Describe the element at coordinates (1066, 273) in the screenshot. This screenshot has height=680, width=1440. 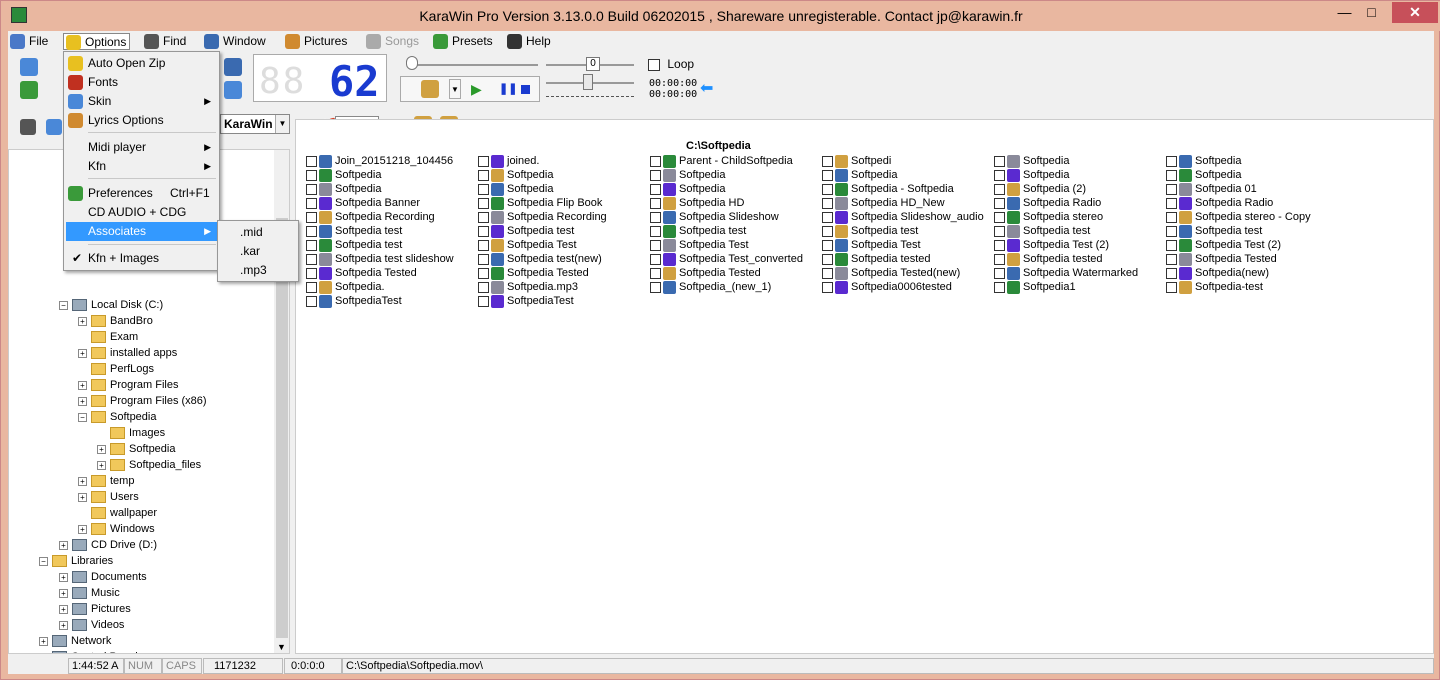
I see `file-item: Softpedia Watermarked` at that location.